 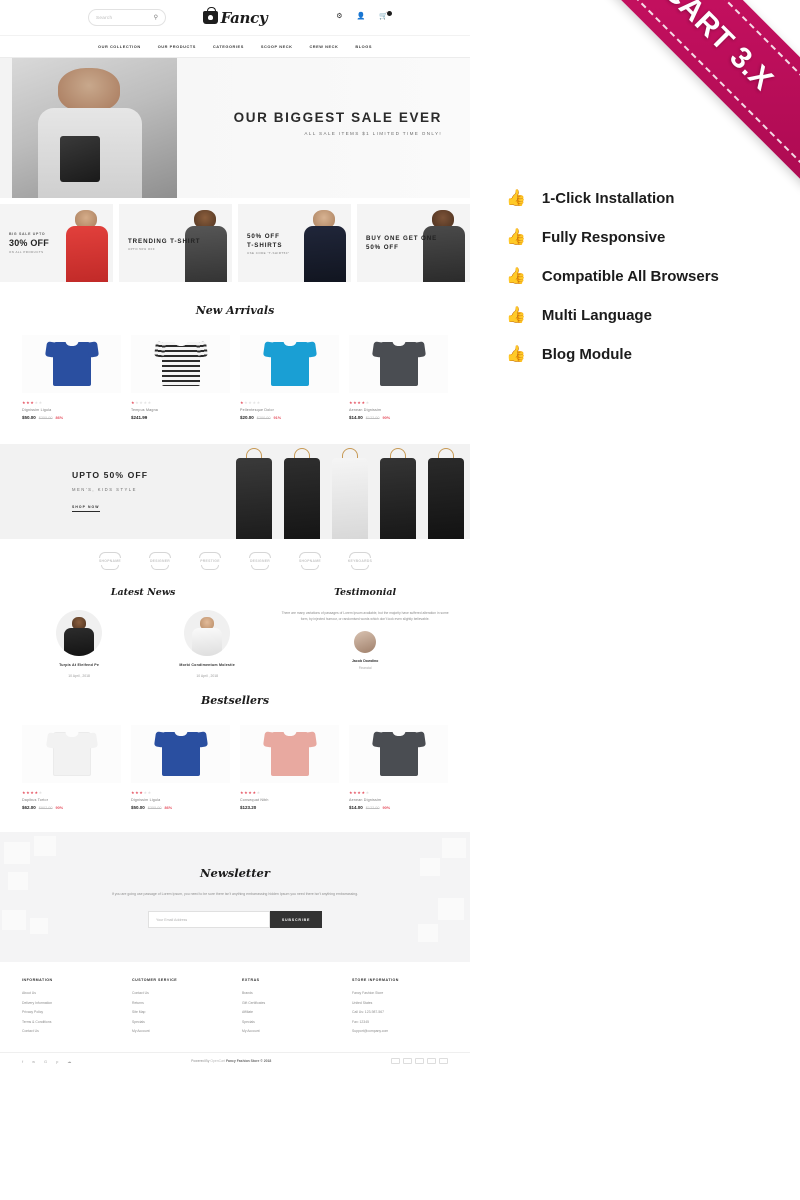 I want to click on payment-icon-amex, so click(x=431, y=1061).